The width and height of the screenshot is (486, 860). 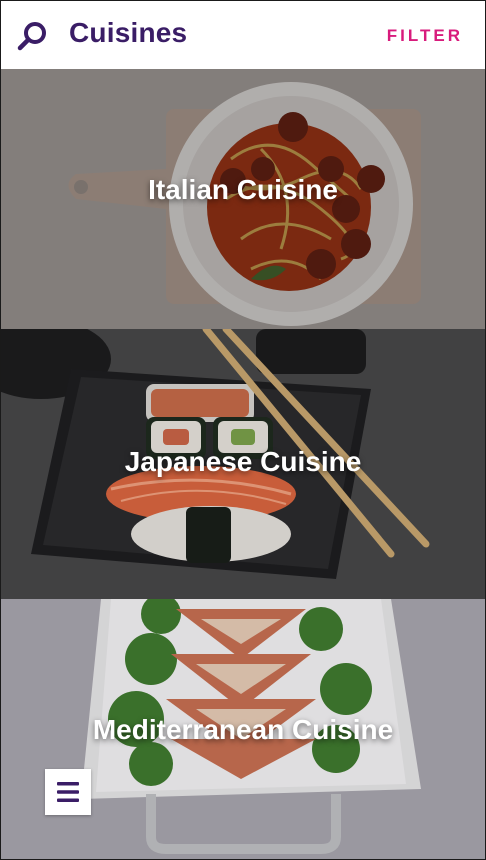 I want to click on menu-button, so click(x=68, y=792).